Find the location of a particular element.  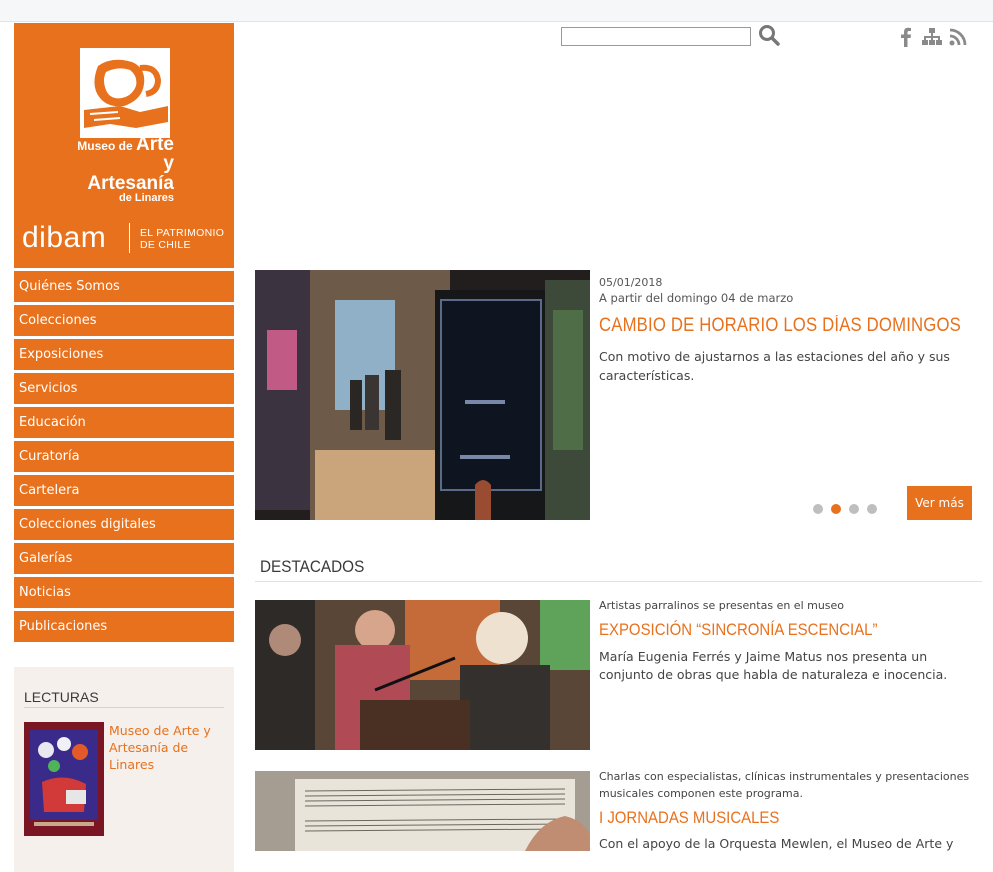

museum-name: Museo de Arte y Artesanía de Linares is located at coordinates (124, 169).